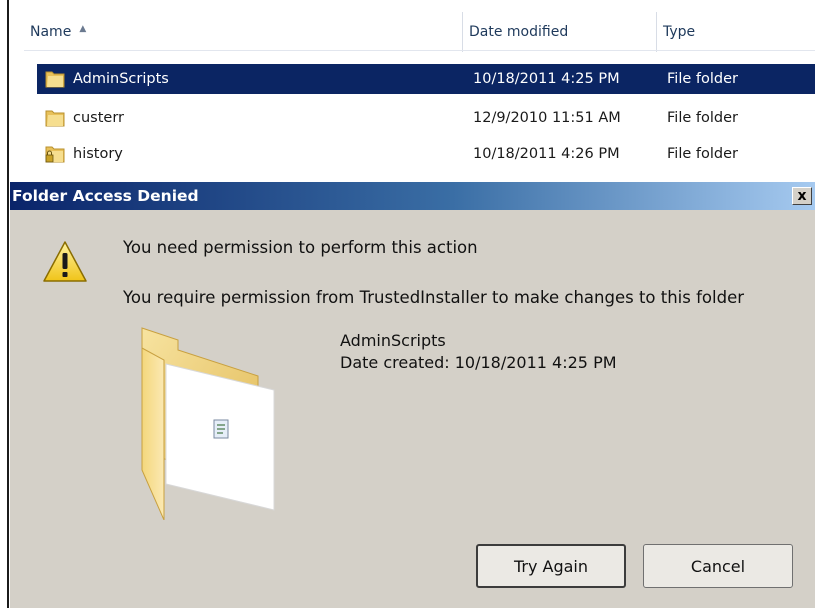 This screenshot has width=815, height=608. What do you see at coordinates (8, 304) in the screenshot?
I see `window-border` at bounding box center [8, 304].